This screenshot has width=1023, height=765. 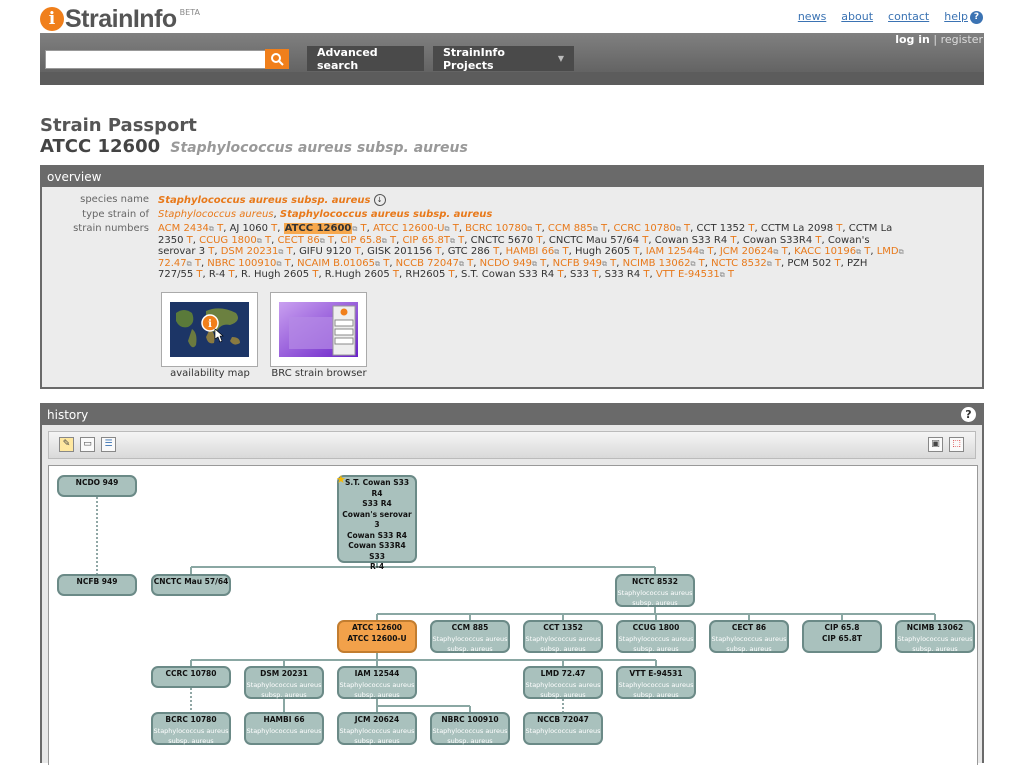 I want to click on availability-map-thumbnail: i, so click(x=209, y=329).